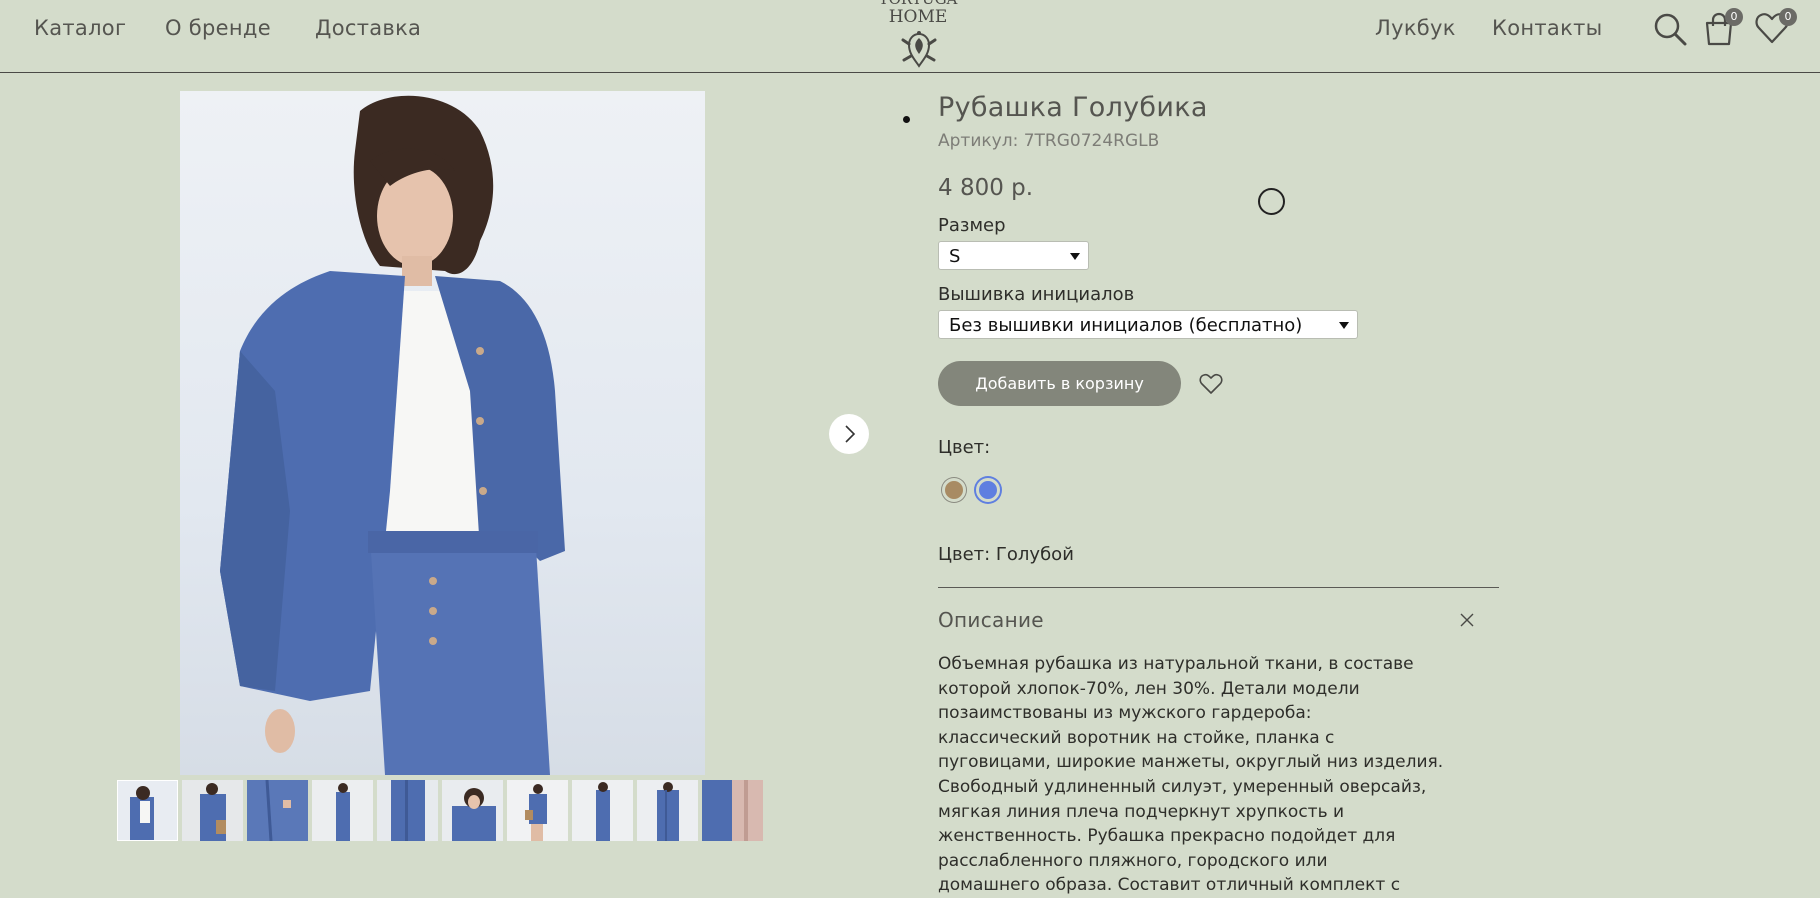  What do you see at coordinates (918, 17) in the screenshot?
I see `logo-line-2: HOME` at bounding box center [918, 17].